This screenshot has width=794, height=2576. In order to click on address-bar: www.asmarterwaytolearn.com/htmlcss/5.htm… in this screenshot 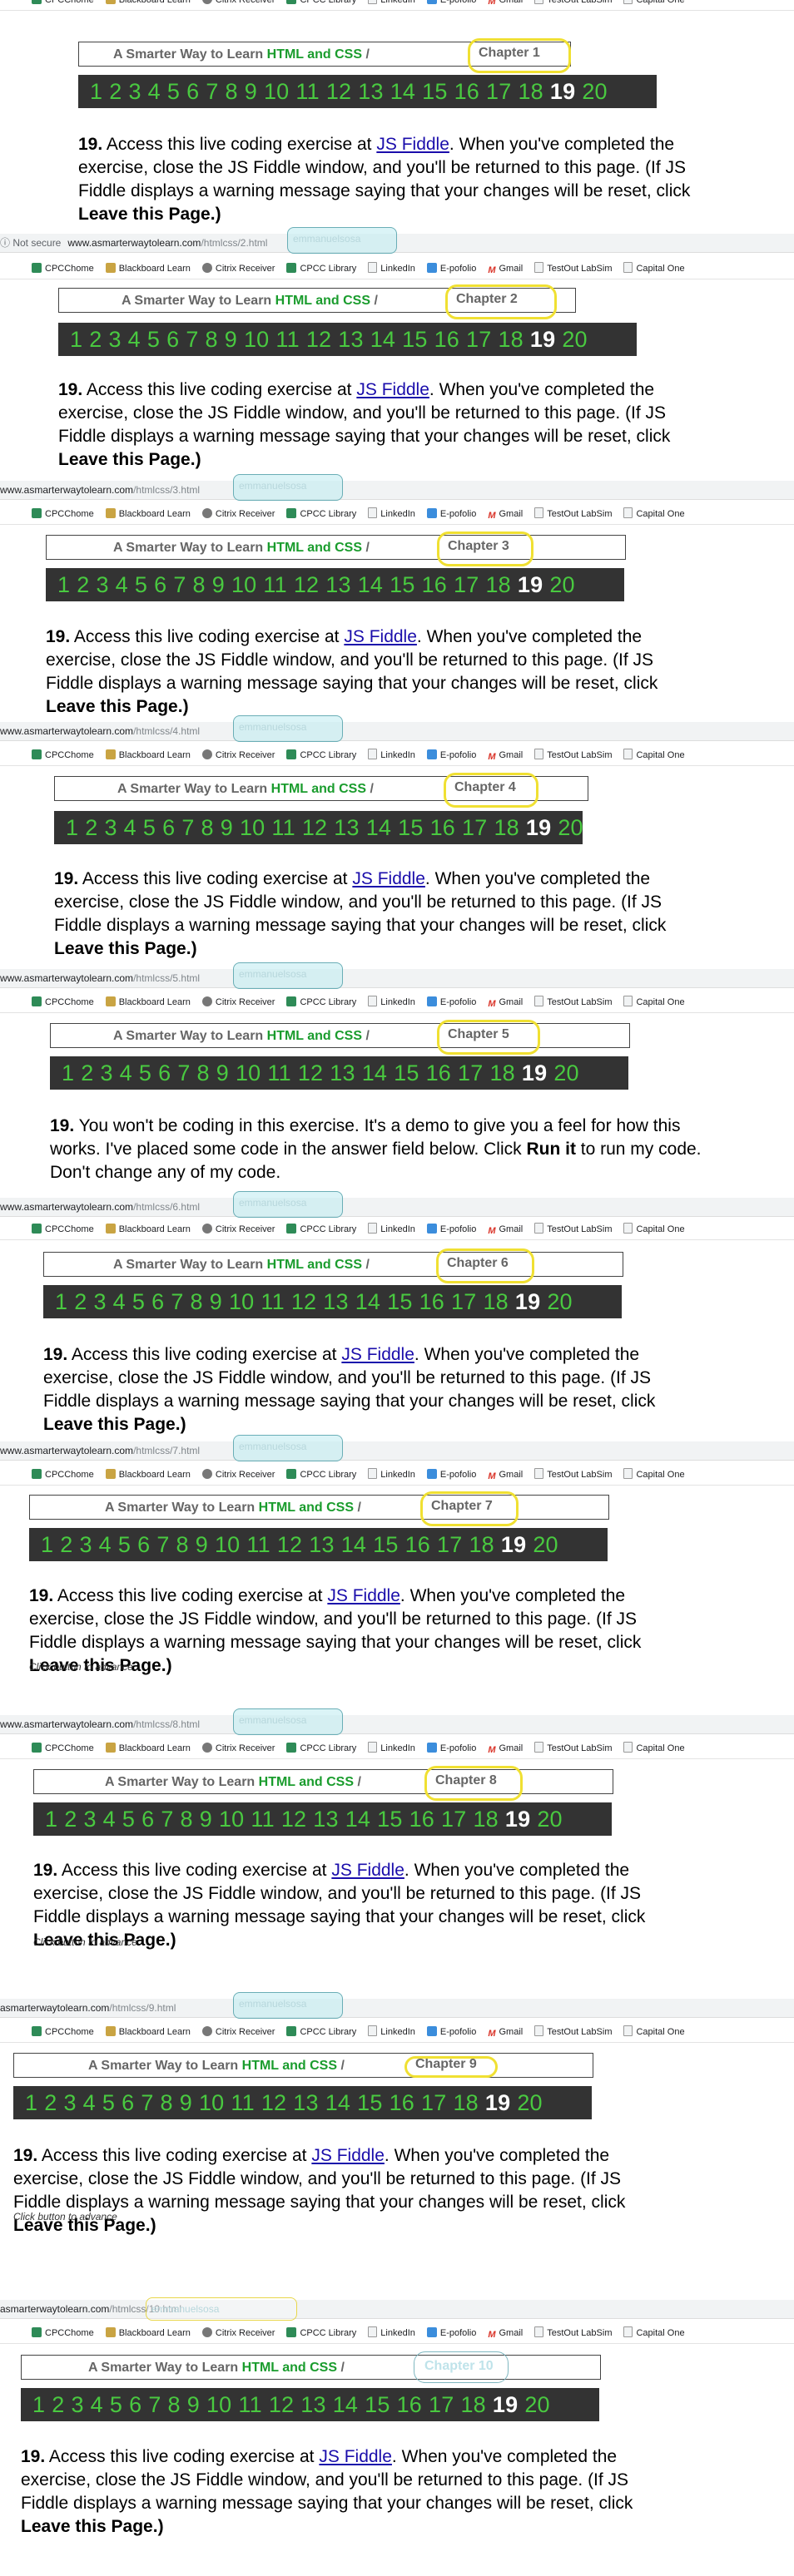, I will do `click(397, 975)`.